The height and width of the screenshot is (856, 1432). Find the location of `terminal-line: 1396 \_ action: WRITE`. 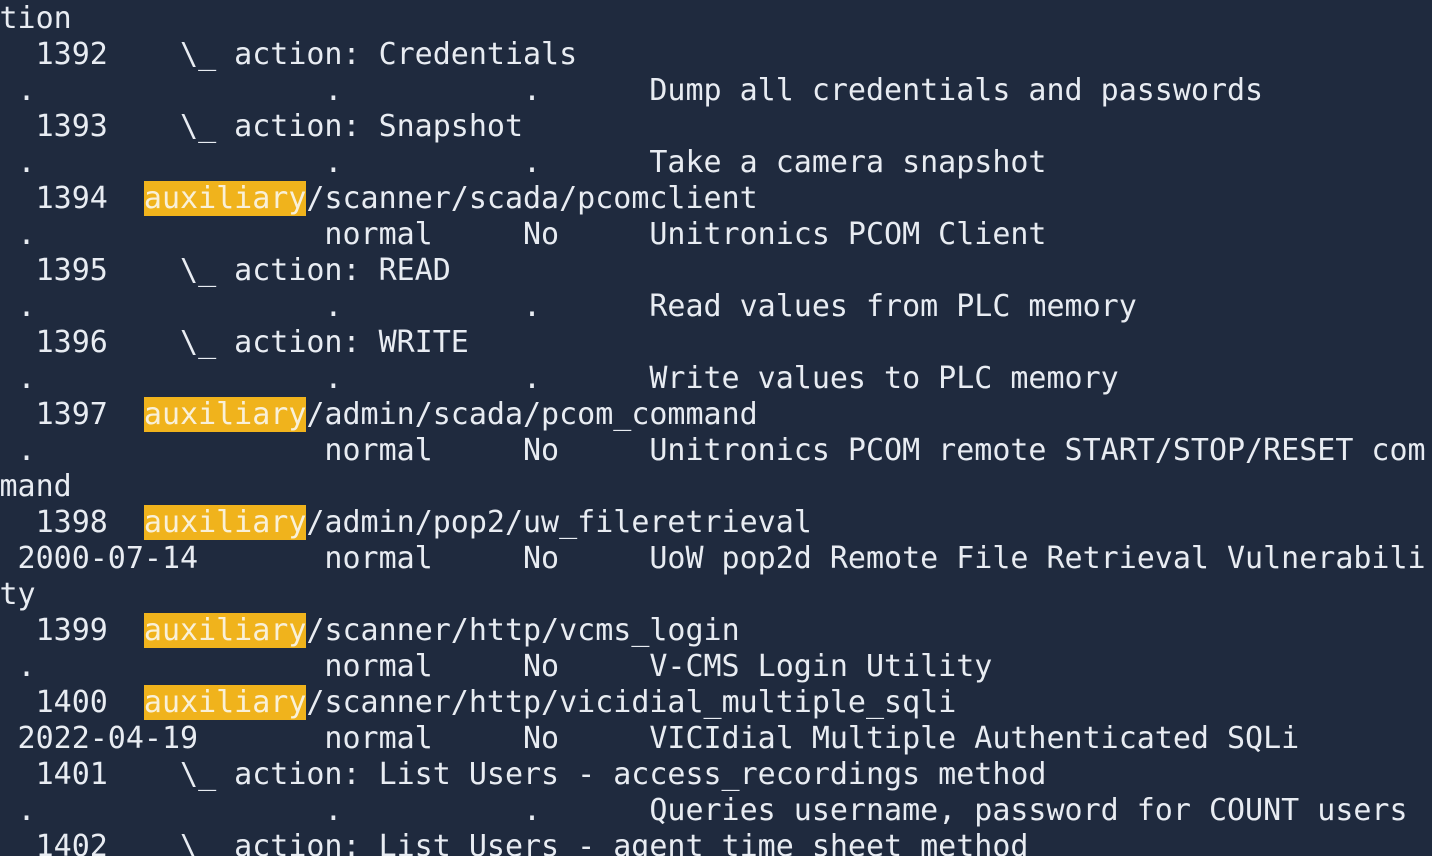

terminal-line: 1396 \_ action: WRITE is located at coordinates (234, 342).